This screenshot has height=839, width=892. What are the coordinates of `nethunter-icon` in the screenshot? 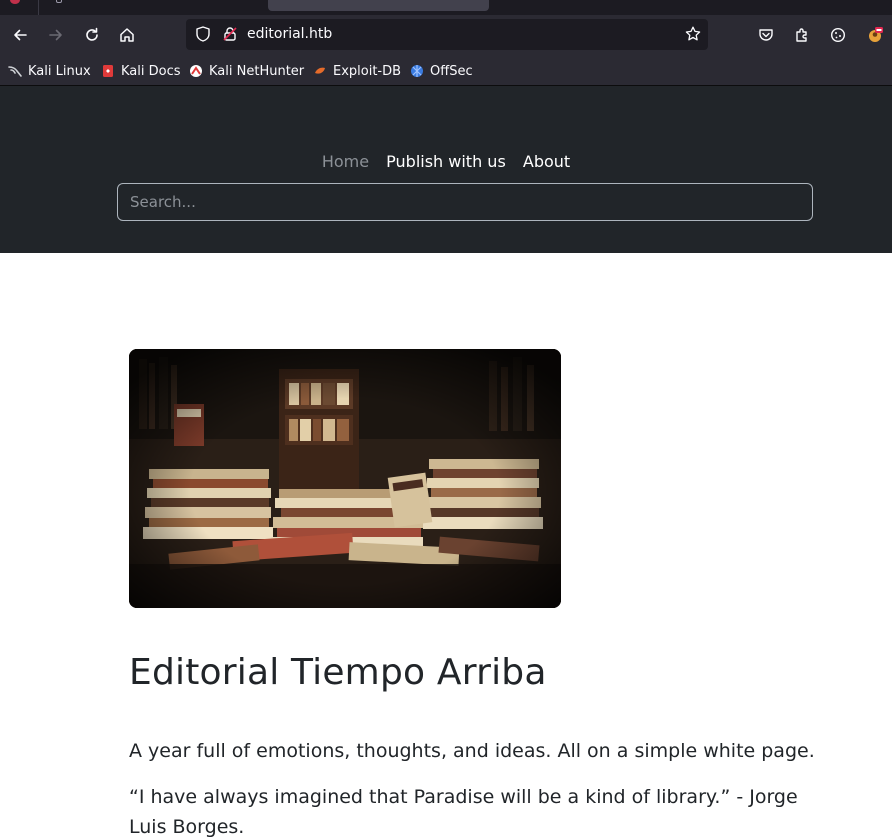 It's located at (196, 71).